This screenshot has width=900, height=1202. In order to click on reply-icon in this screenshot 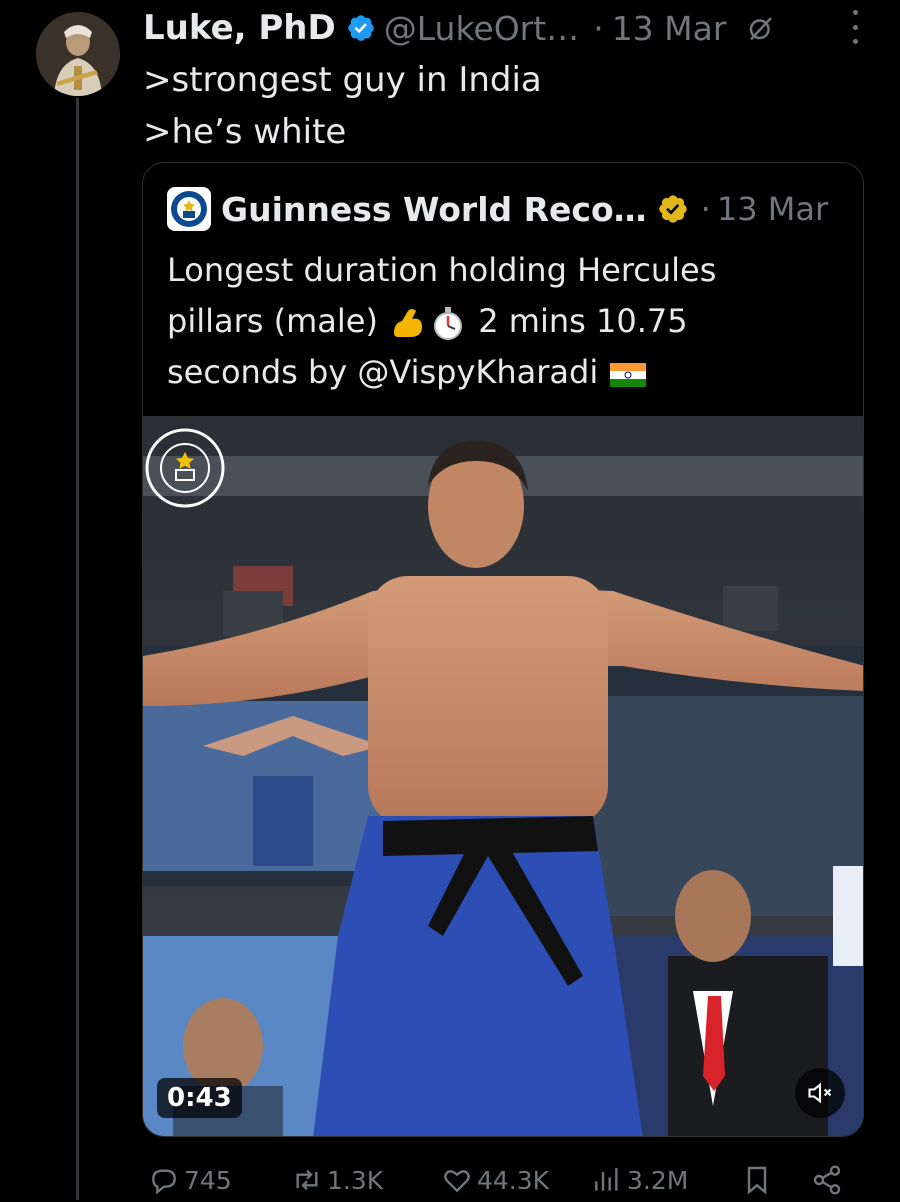, I will do `click(164, 1182)`.